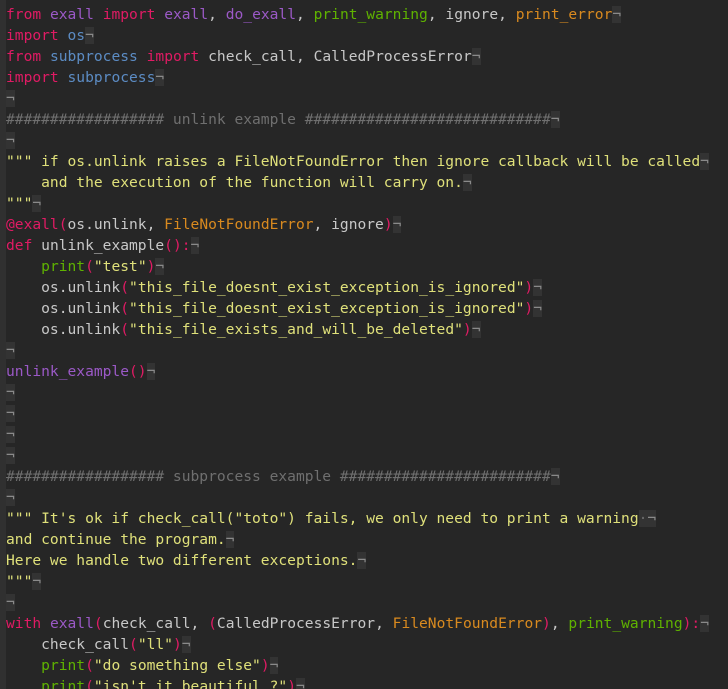  What do you see at coordinates (116, 539) in the screenshot?
I see `code-token: and continue the program.` at bounding box center [116, 539].